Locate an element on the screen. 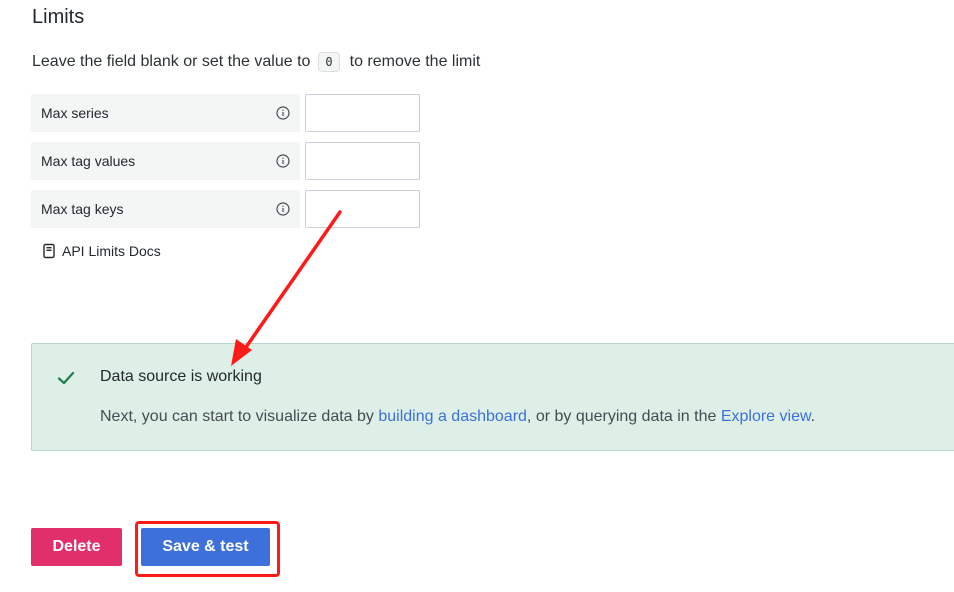  max-tag-keys-label: Max tag keys is located at coordinates (82, 209).